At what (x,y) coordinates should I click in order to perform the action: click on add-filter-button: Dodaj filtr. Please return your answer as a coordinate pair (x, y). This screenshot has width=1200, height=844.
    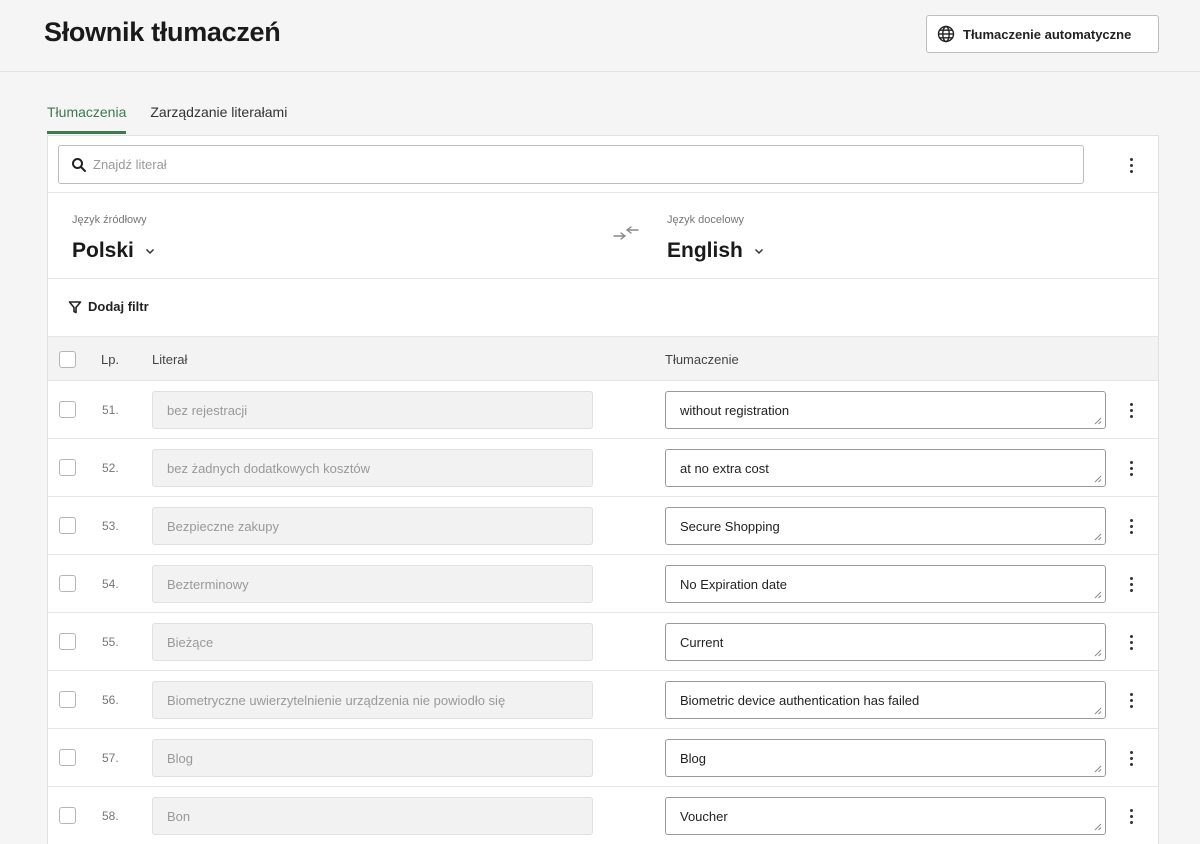
    Looking at the image, I should click on (108, 306).